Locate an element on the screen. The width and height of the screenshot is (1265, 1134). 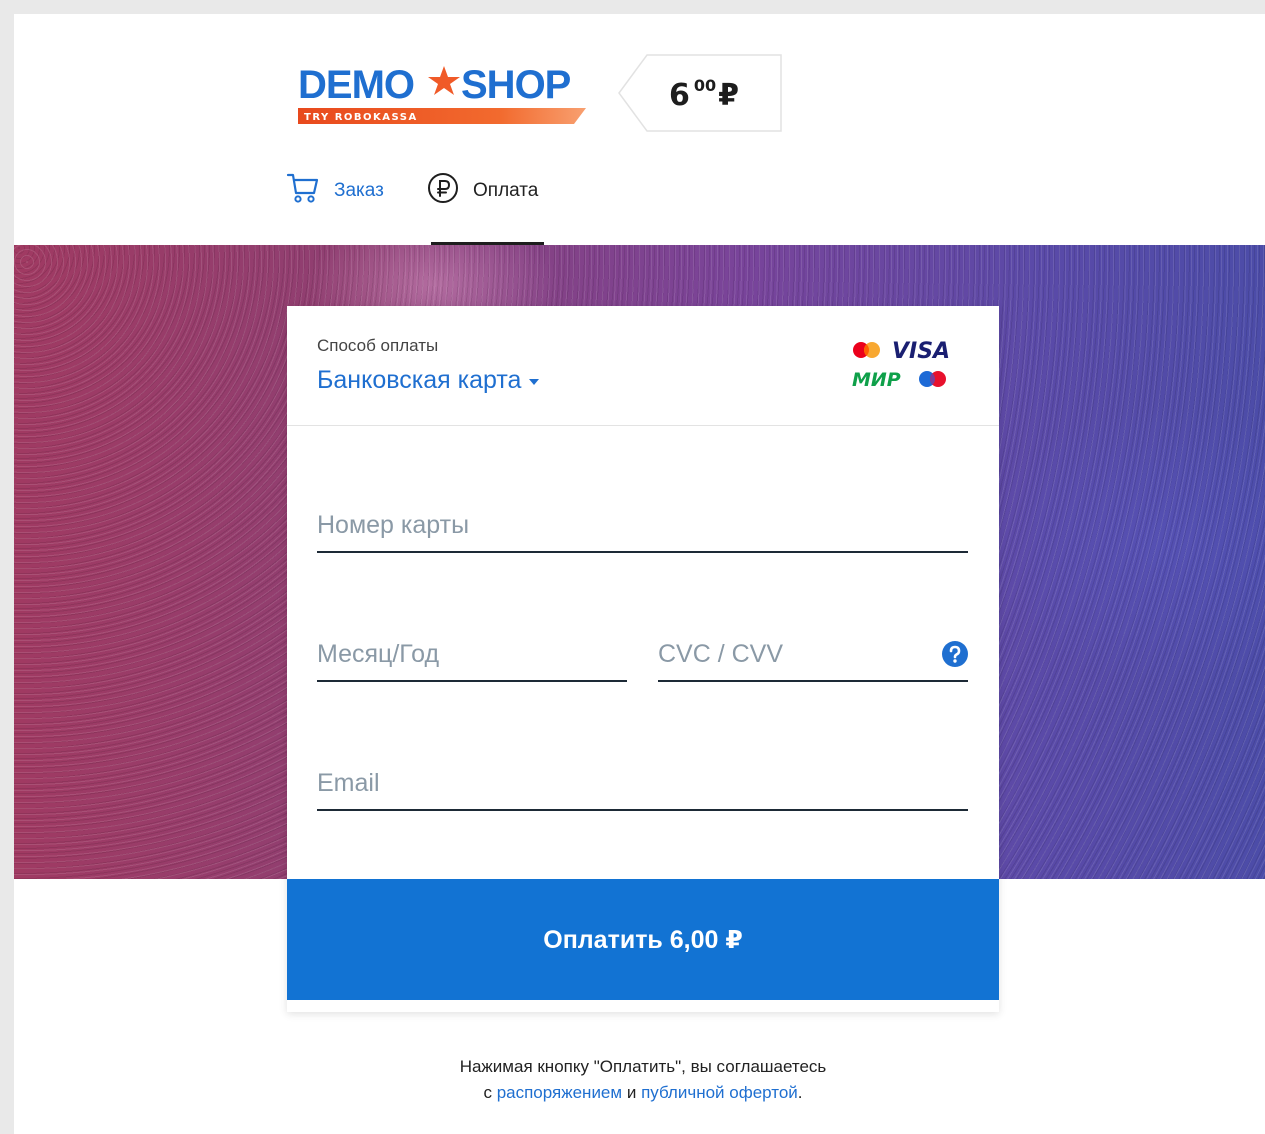
payment-method-dropdown: Банковская карта is located at coordinates (428, 380).